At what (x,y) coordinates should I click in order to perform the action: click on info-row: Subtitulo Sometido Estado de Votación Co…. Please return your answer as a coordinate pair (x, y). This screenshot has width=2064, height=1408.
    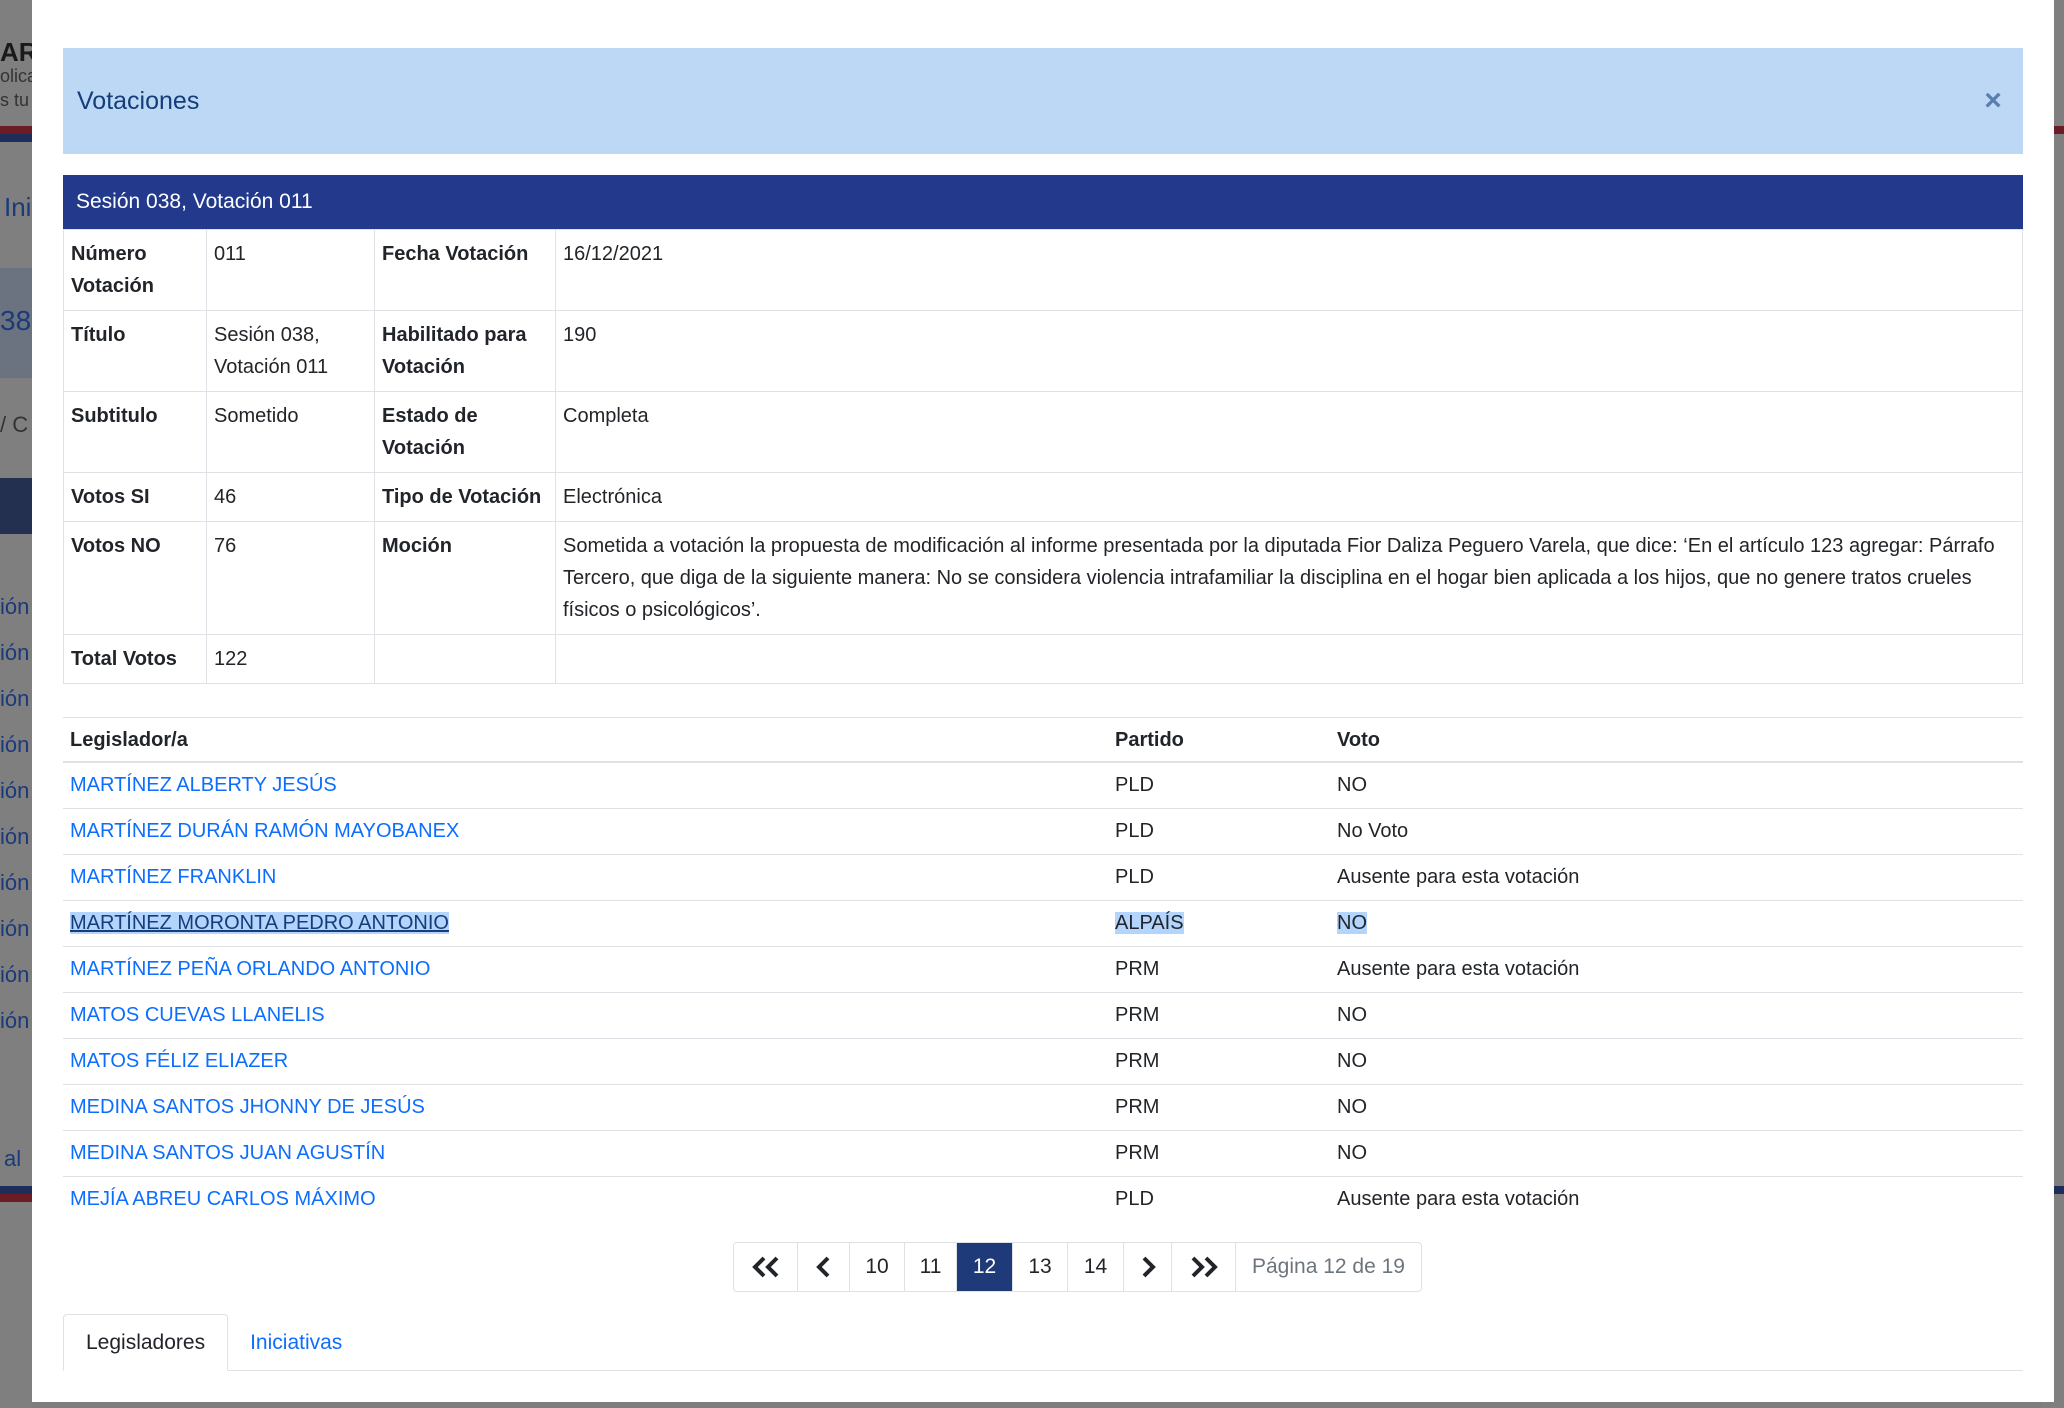
    Looking at the image, I should click on (1043, 432).